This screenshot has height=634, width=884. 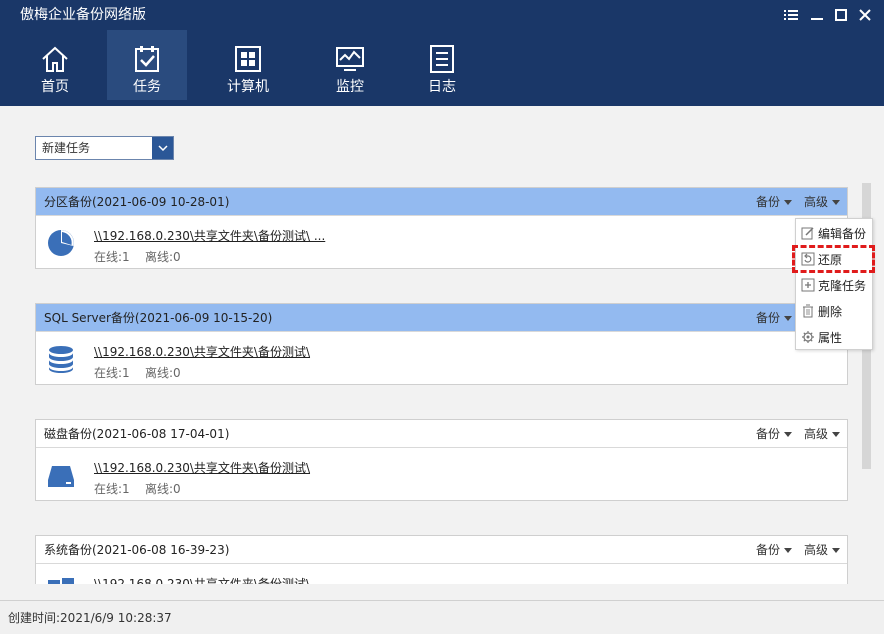 What do you see at coordinates (137, 202) in the screenshot?
I see `task-name: 分区备份(2021-06-09 10-28-01)` at bounding box center [137, 202].